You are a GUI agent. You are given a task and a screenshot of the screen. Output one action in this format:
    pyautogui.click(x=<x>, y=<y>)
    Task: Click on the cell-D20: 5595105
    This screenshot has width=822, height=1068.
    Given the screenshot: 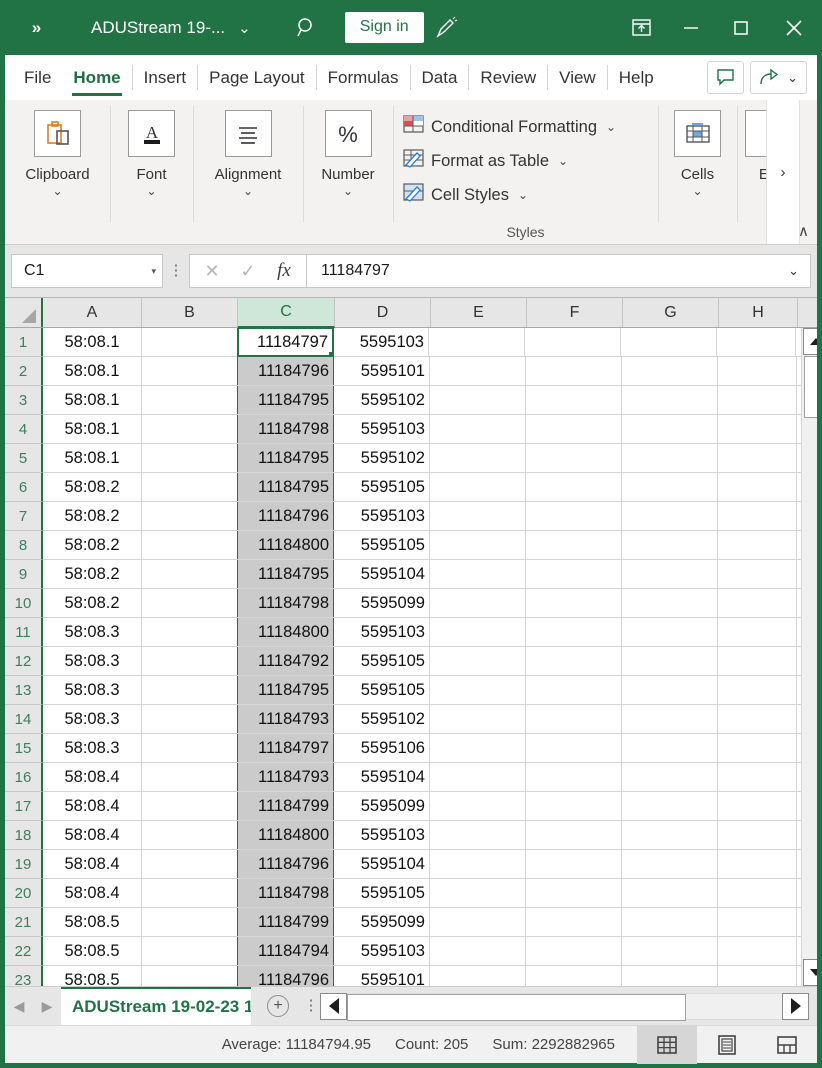 What is the action you would take?
    pyautogui.click(x=382, y=893)
    